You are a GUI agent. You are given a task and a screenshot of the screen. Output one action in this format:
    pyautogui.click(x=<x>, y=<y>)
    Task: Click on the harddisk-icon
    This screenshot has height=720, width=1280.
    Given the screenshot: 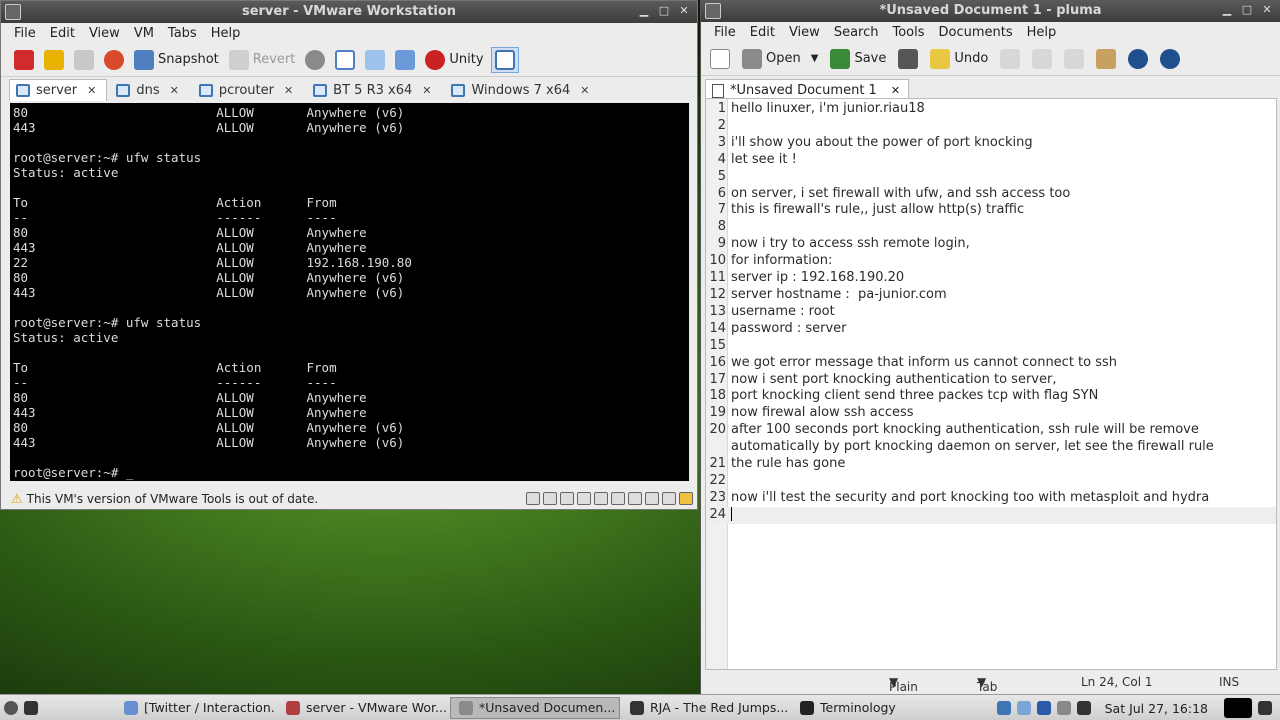 What is the action you would take?
    pyautogui.click(x=652, y=498)
    